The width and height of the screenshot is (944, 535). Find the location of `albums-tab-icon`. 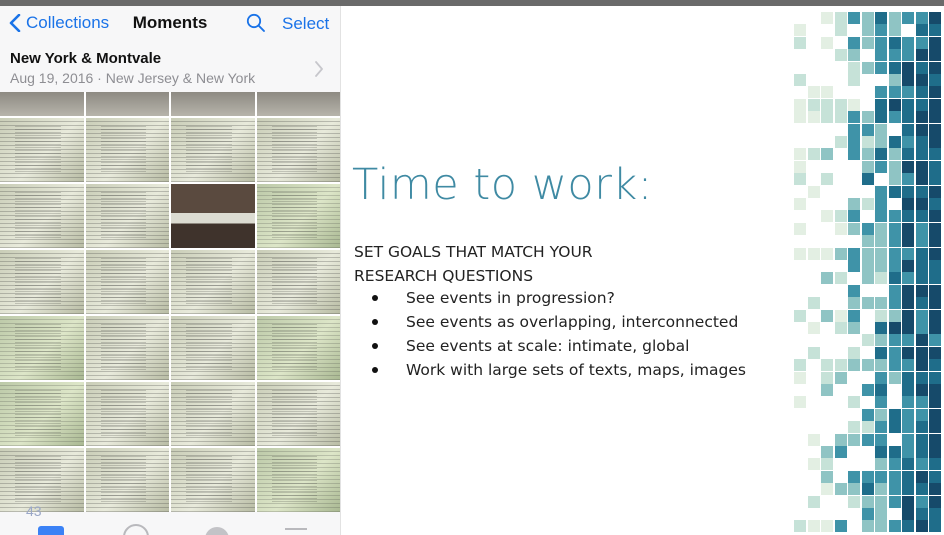

albums-tab-icon is located at coordinates (296, 531).